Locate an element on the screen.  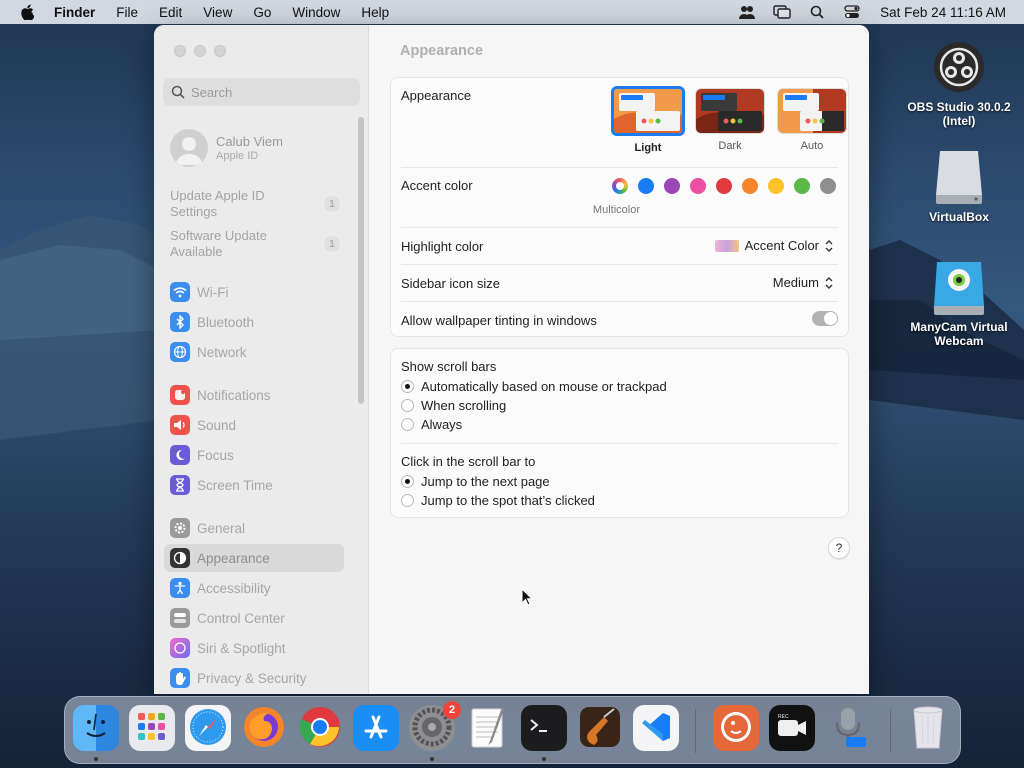
dock-screen-recorder: REC is located at coordinates (792, 728).